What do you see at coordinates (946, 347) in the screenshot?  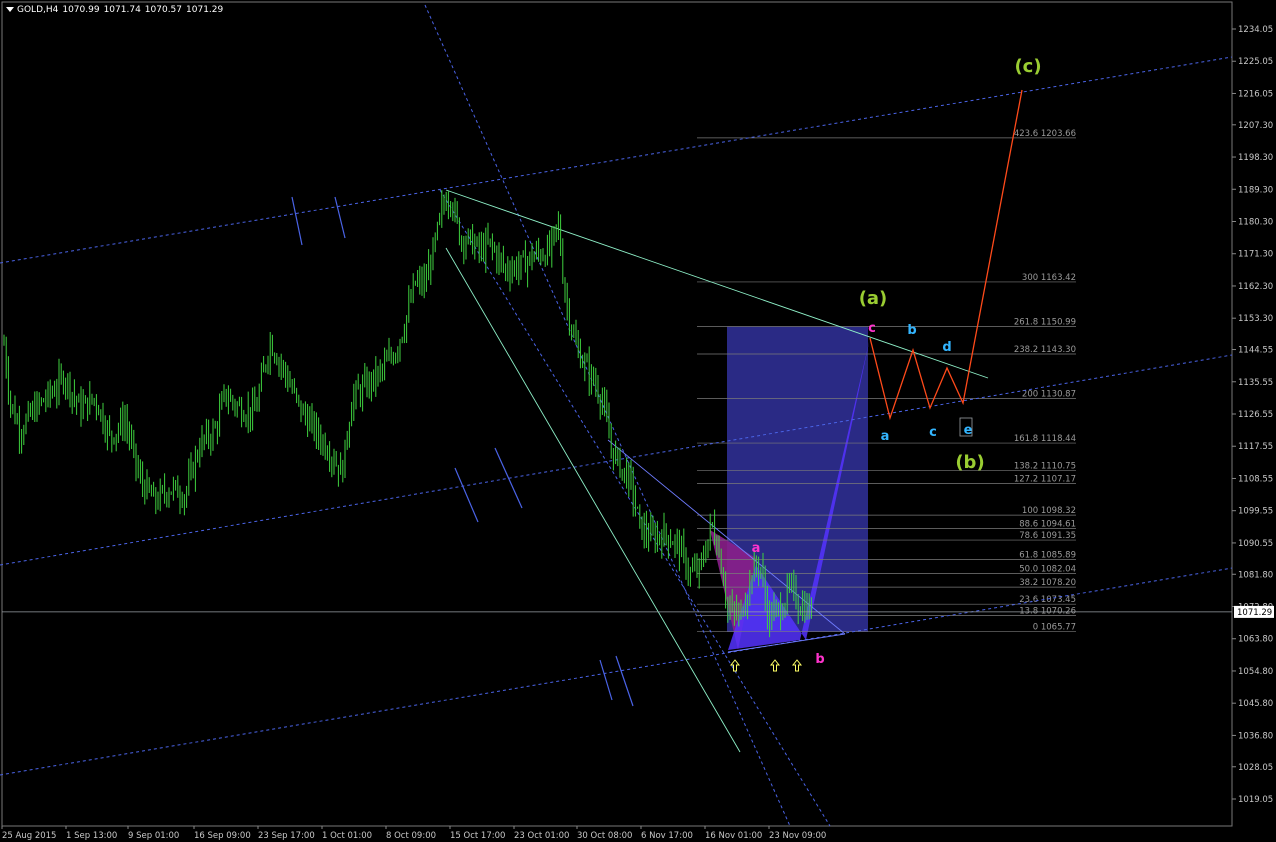 I see `wave-label: d` at bounding box center [946, 347].